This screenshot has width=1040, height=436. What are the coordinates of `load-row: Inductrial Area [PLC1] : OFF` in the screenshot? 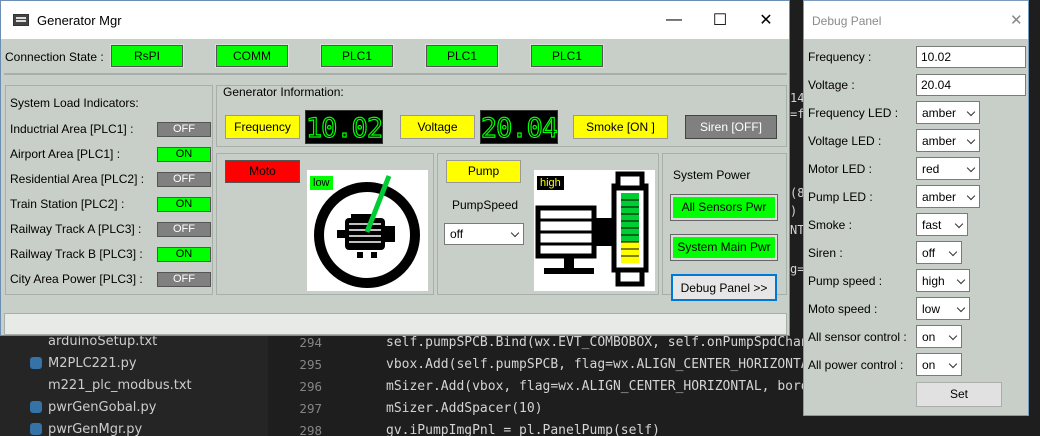 It's located at (110, 129).